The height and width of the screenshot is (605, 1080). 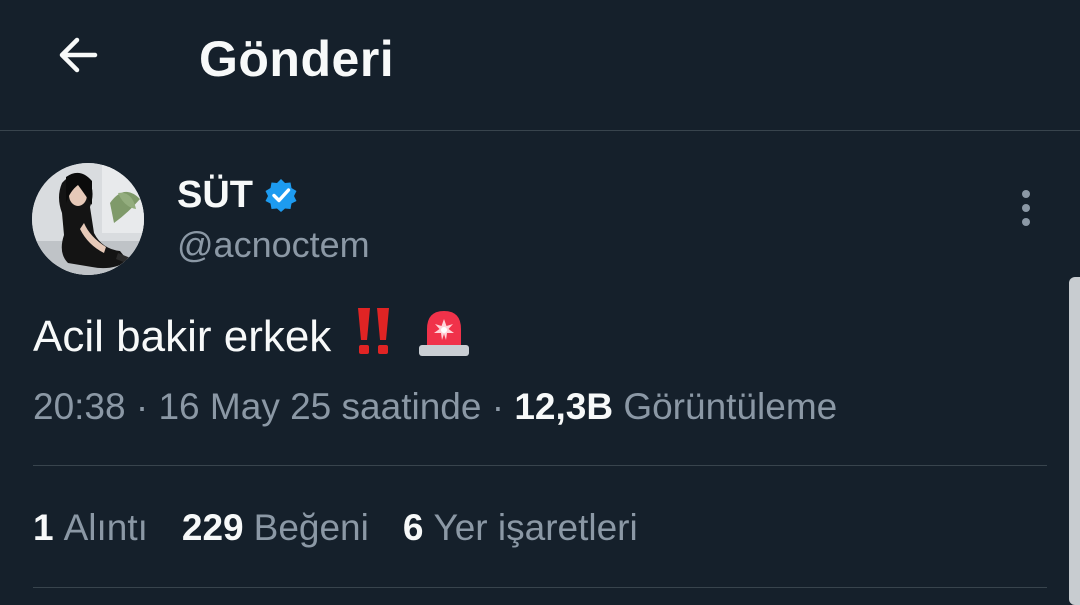 I want to click on quotes-stat: 1 Alıntı, so click(x=90, y=528).